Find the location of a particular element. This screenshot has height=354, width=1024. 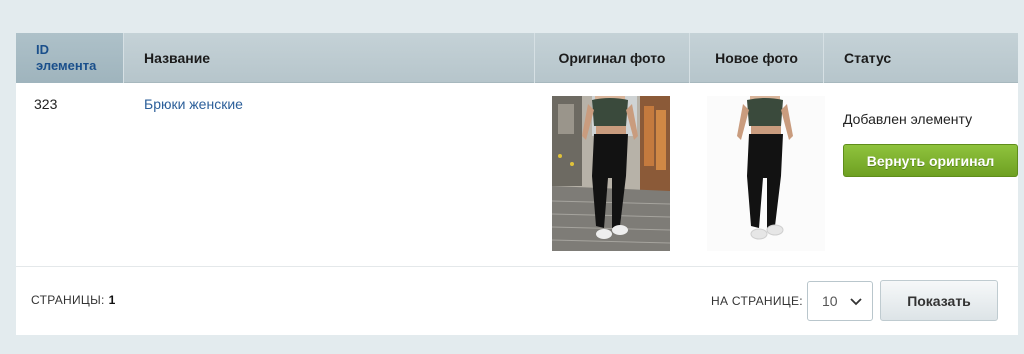

original-photo-image is located at coordinates (611, 173).